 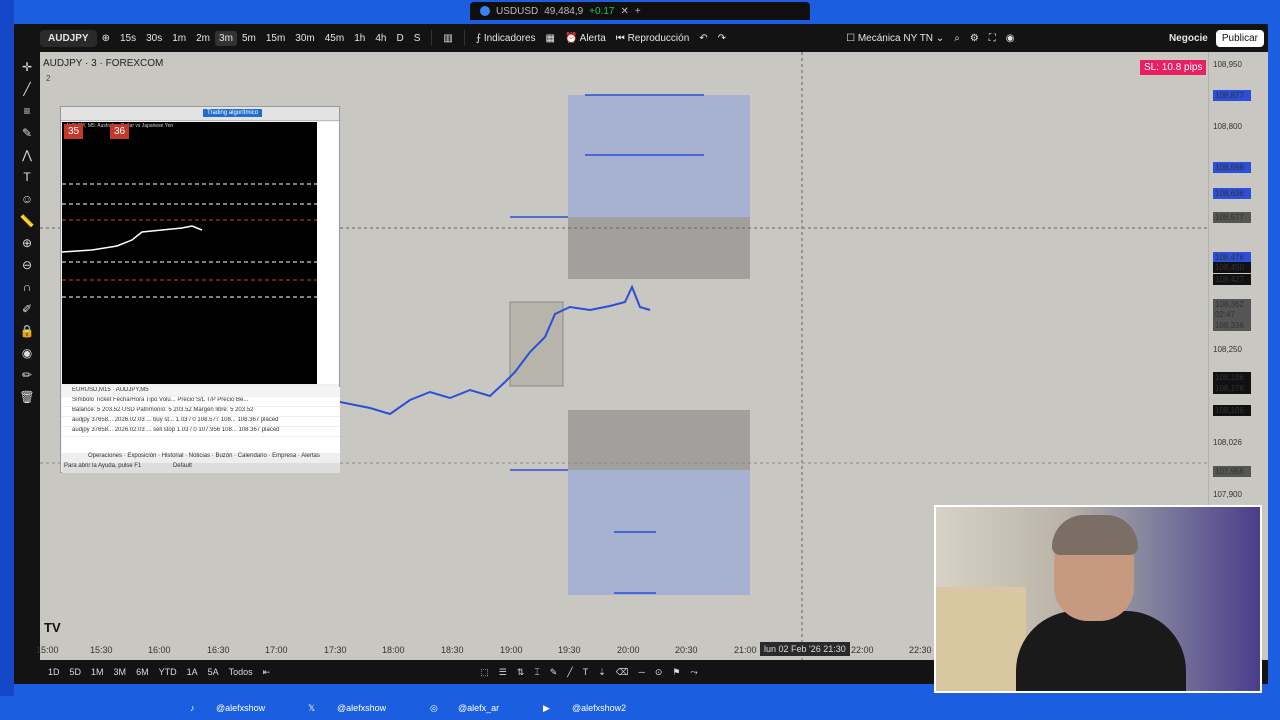 I want to click on position-tool-icon: ⇅, so click(x=521, y=672).